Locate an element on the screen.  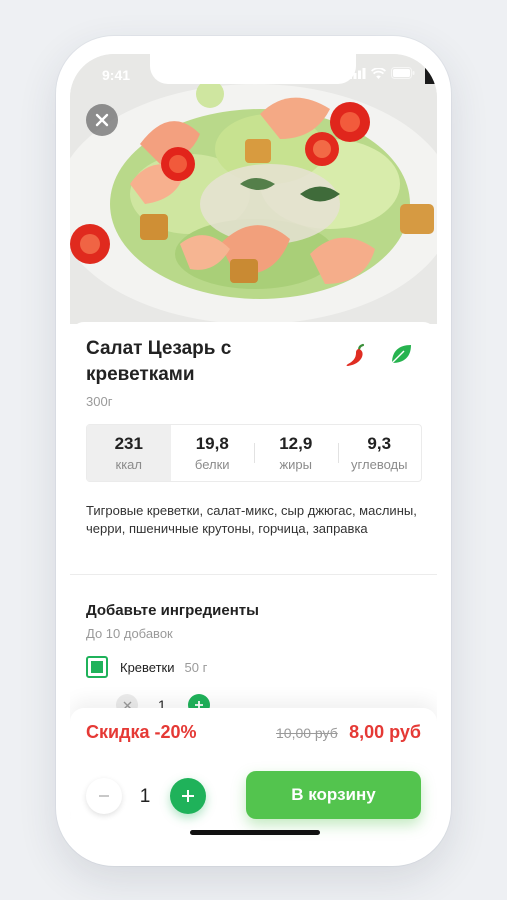
addon-checkbox is located at coordinates (97, 667).